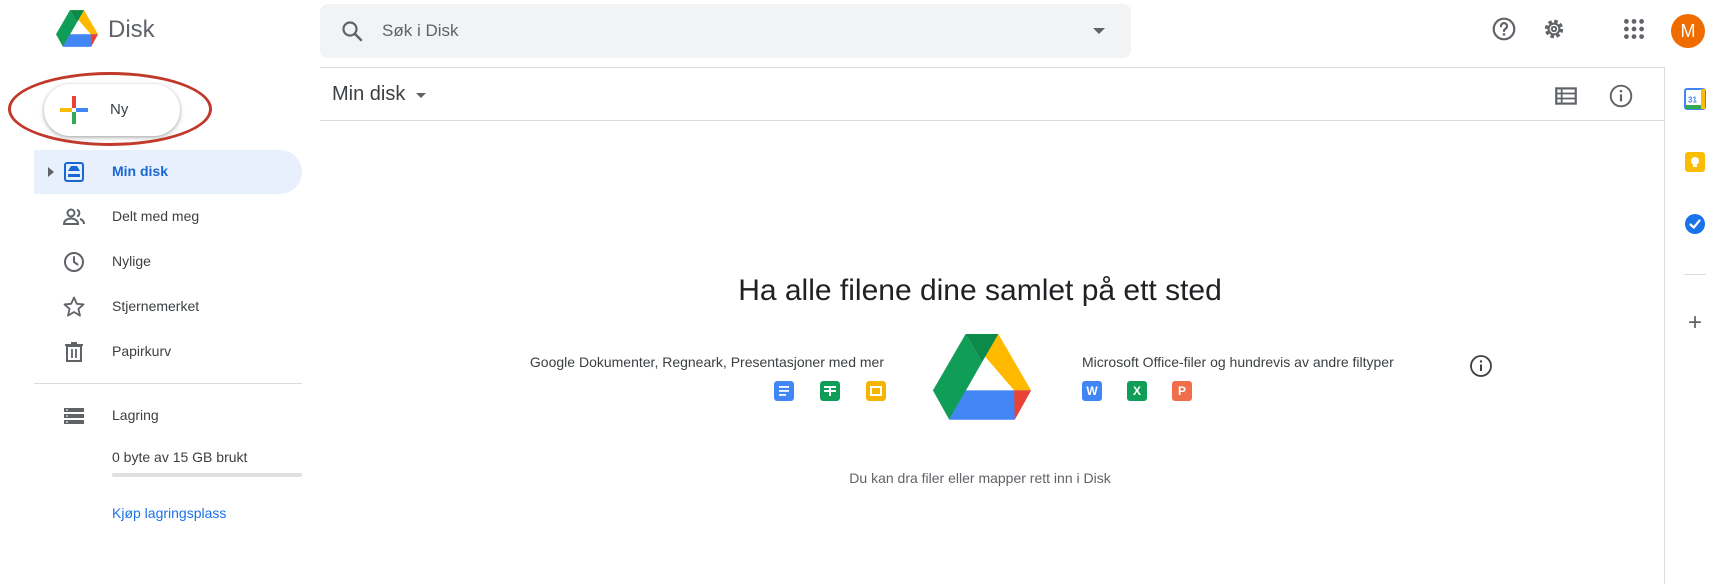 This screenshot has width=1709, height=584. What do you see at coordinates (1695, 162) in the screenshot?
I see `keep-icon` at bounding box center [1695, 162].